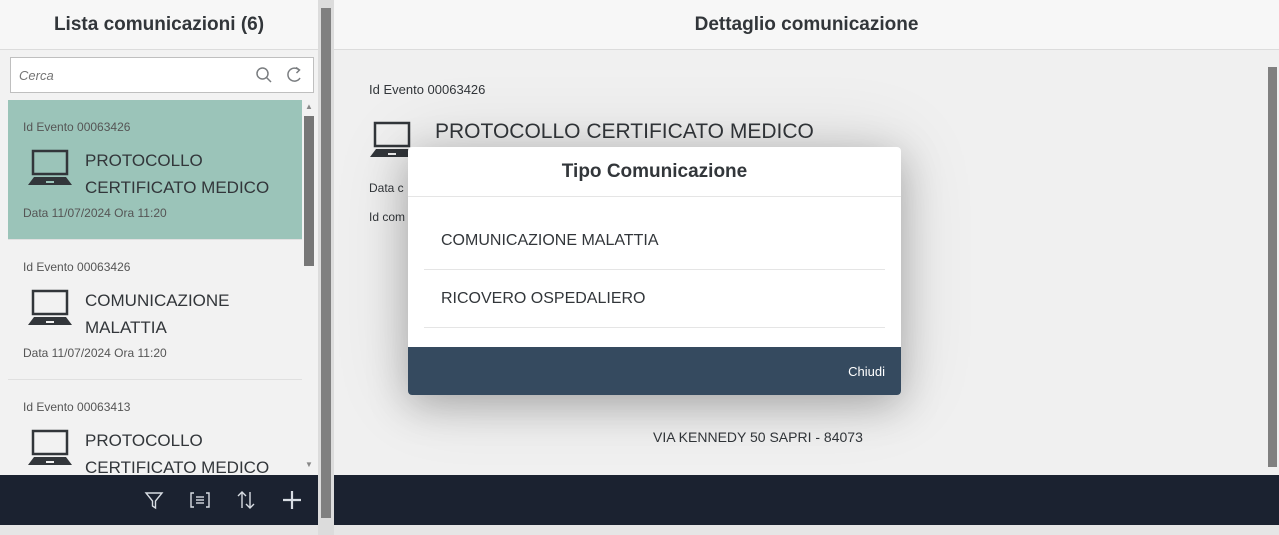 The height and width of the screenshot is (535, 1279). I want to click on splitter-handle, so click(326, 263).